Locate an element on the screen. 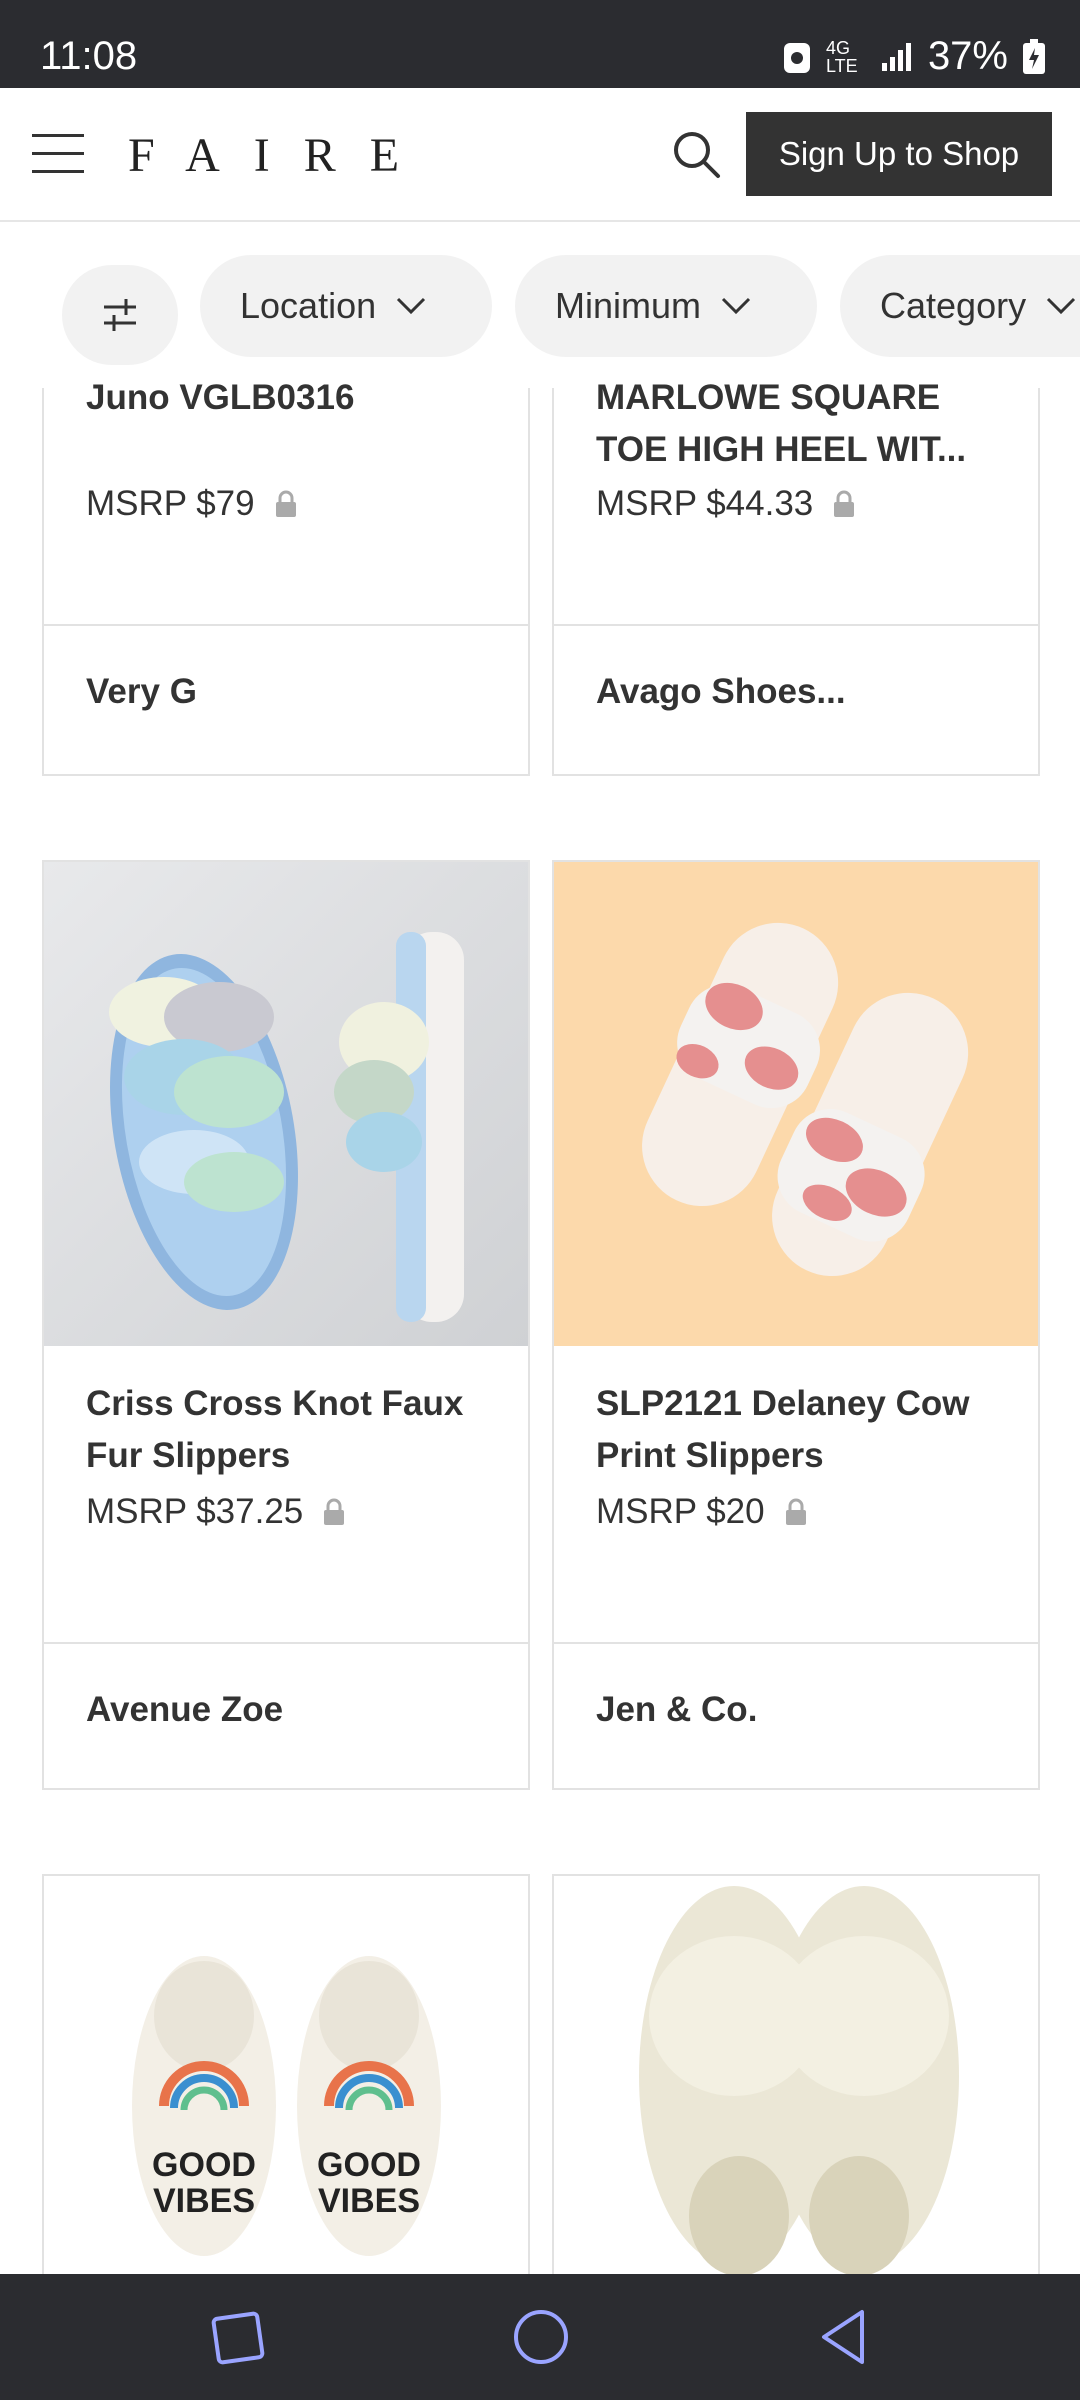 This screenshot has height=2400, width=1080. menu-icon is located at coordinates (58, 154).